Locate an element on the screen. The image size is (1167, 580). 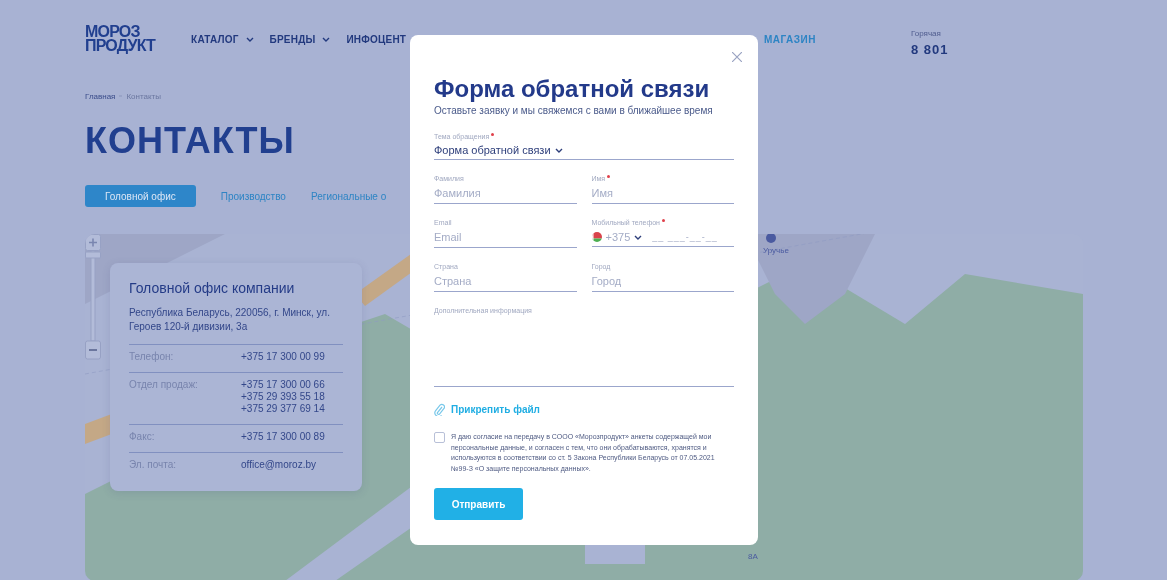
consent-checkbox is located at coordinates (439, 437).